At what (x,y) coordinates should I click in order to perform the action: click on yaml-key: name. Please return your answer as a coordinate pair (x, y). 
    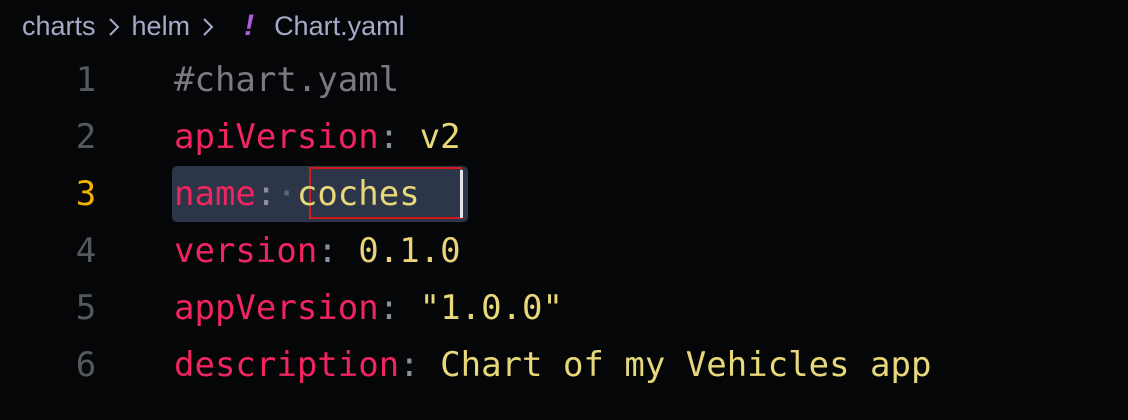
    Looking at the image, I should click on (215, 194).